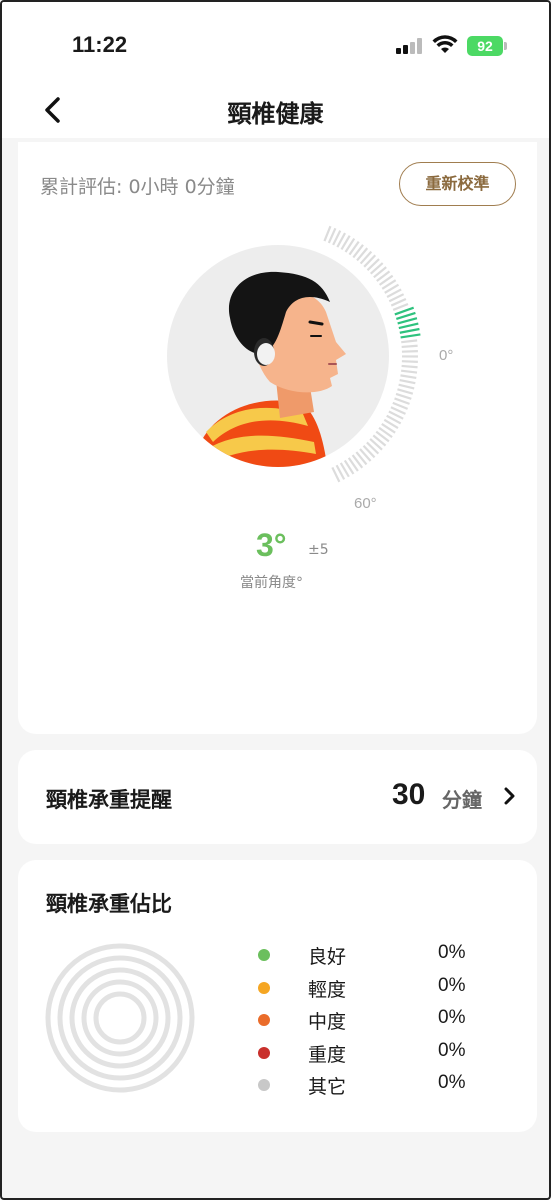 The width and height of the screenshot is (551, 1200). What do you see at coordinates (378, 988) in the screenshot?
I see `legend-item: 輕度 0%` at bounding box center [378, 988].